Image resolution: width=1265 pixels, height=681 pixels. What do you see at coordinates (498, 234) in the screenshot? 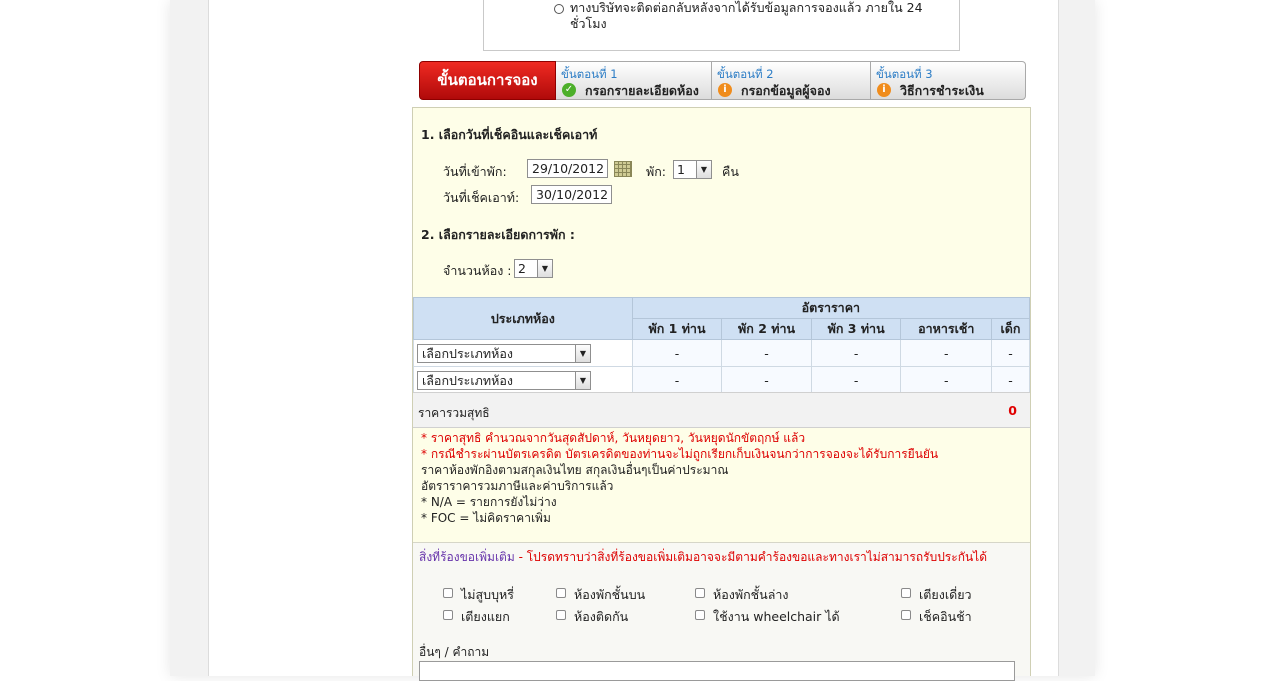
I see `details-section-title: 2. เลือกรายละเอียดการพัก :` at bounding box center [498, 234].